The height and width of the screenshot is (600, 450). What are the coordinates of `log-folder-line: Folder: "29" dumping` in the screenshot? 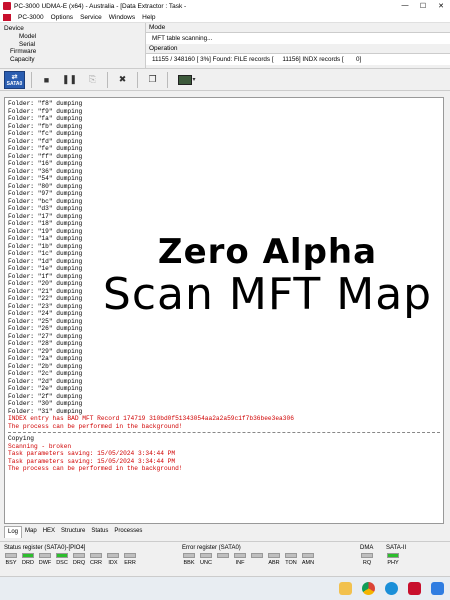 It's located at (45, 351).